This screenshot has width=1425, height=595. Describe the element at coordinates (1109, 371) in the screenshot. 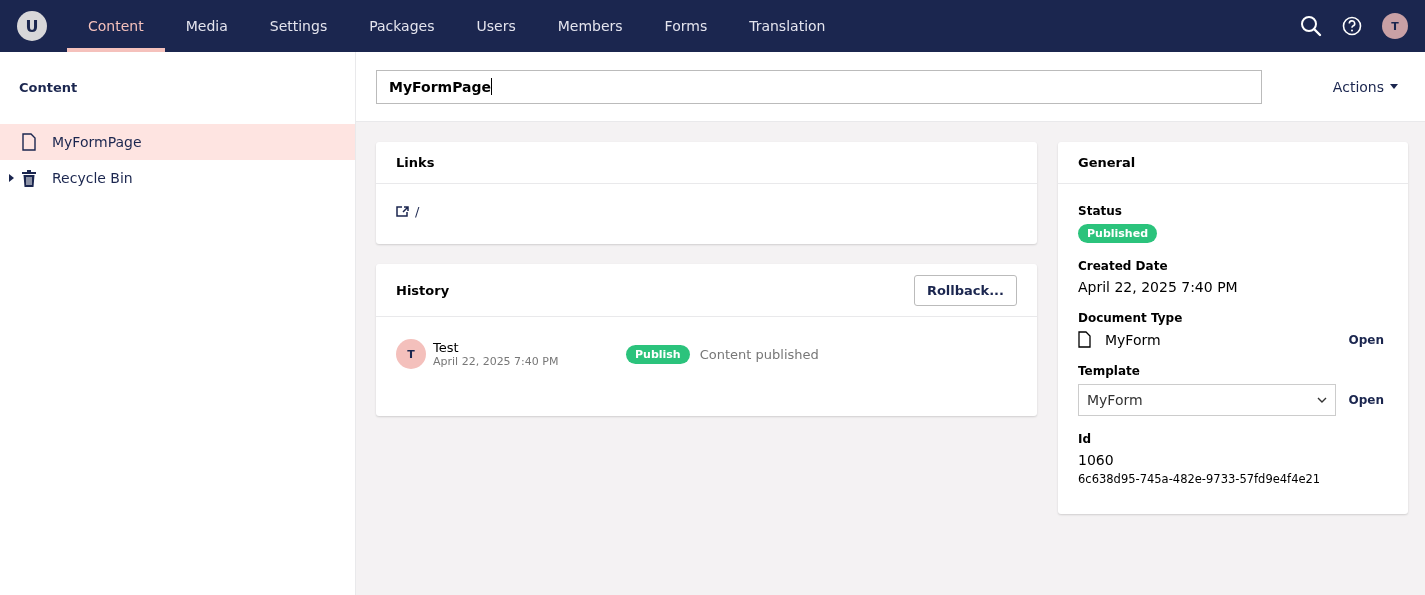

I see `field-label: Template` at that location.